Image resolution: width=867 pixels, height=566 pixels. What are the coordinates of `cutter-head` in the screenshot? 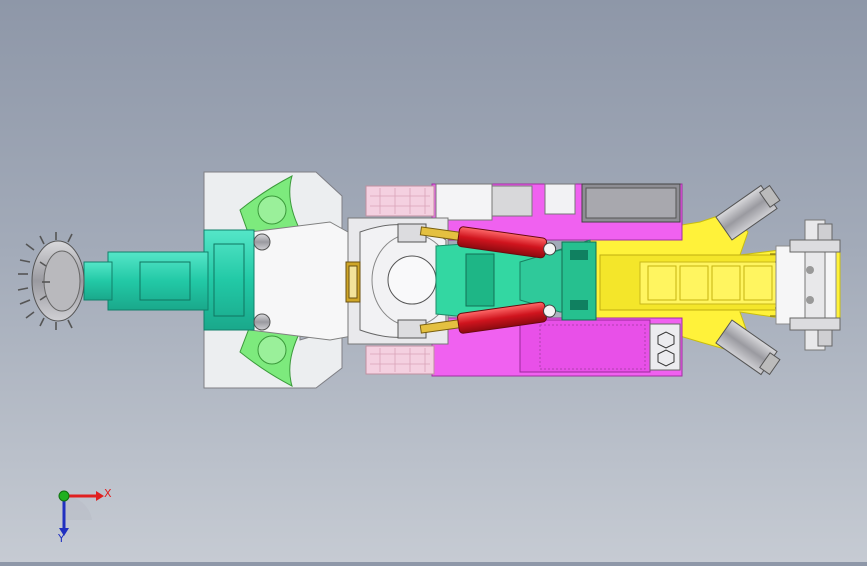 It's located at (51, 281).